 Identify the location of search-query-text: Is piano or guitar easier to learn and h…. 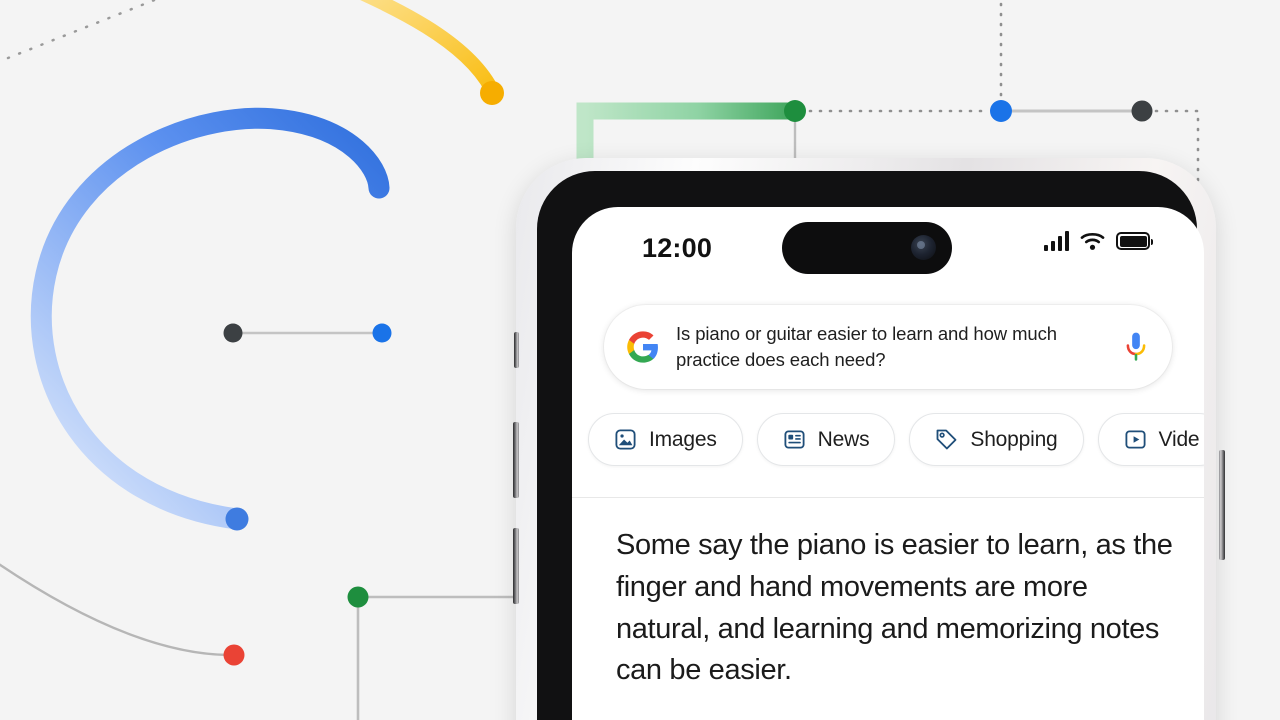
(893, 346).